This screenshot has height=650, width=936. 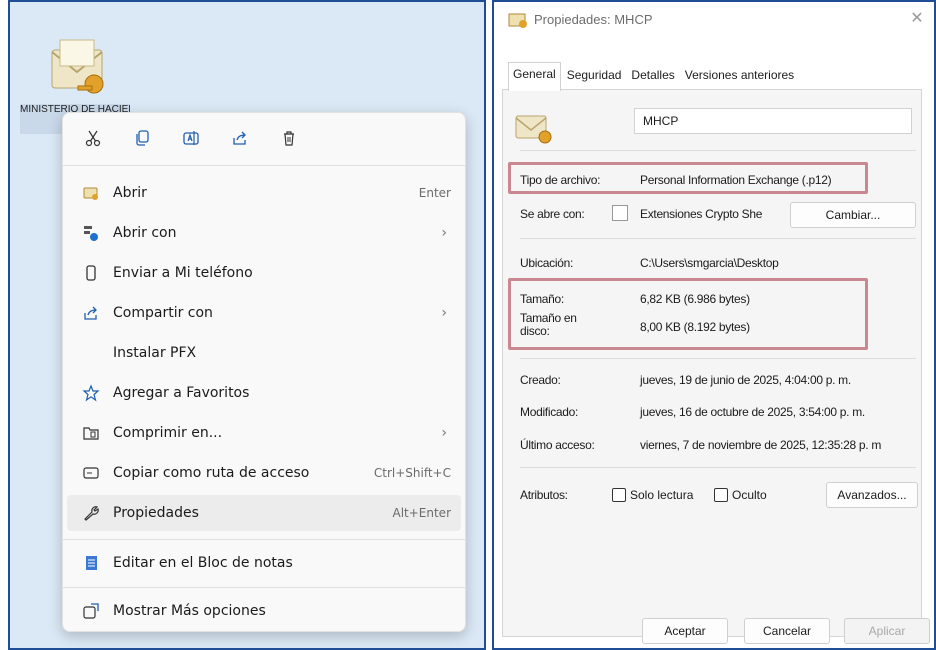 What do you see at coordinates (739, 75) in the screenshot?
I see `tab-versiones-anteriores: Versiones anteriores` at bounding box center [739, 75].